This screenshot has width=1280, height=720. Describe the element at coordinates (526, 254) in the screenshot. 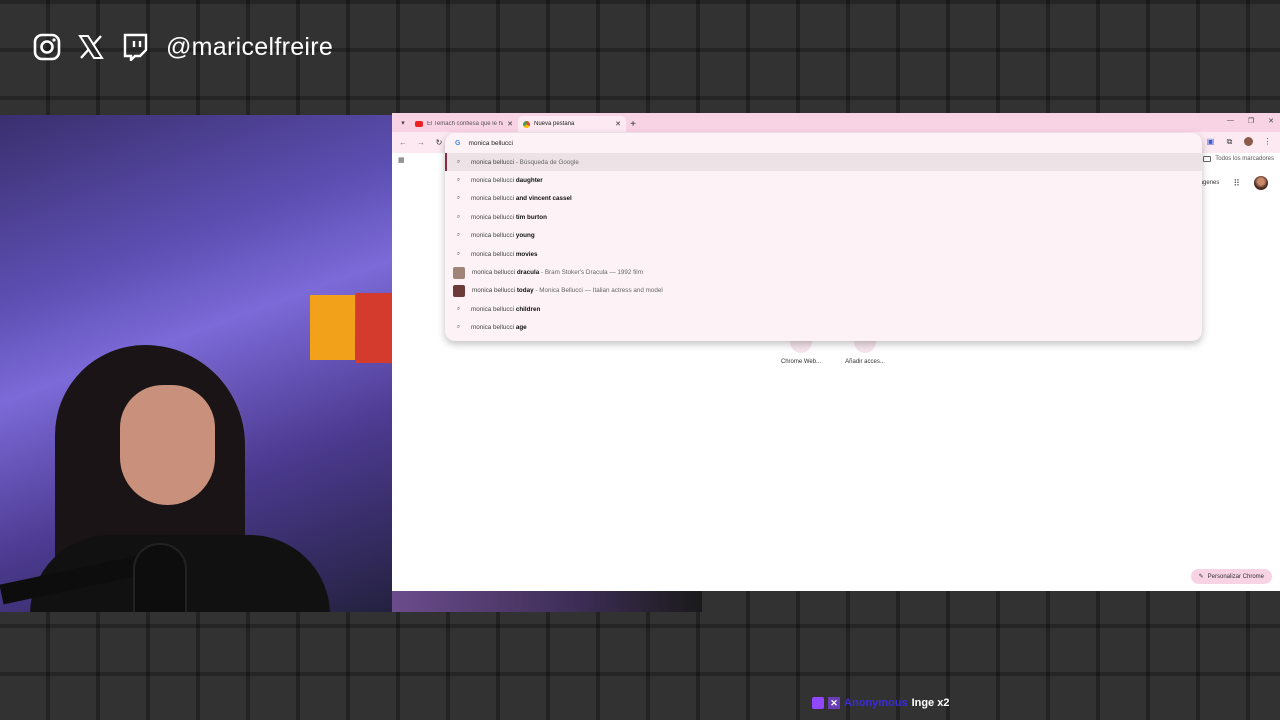

I see `suggestion-completion: movies` at that location.